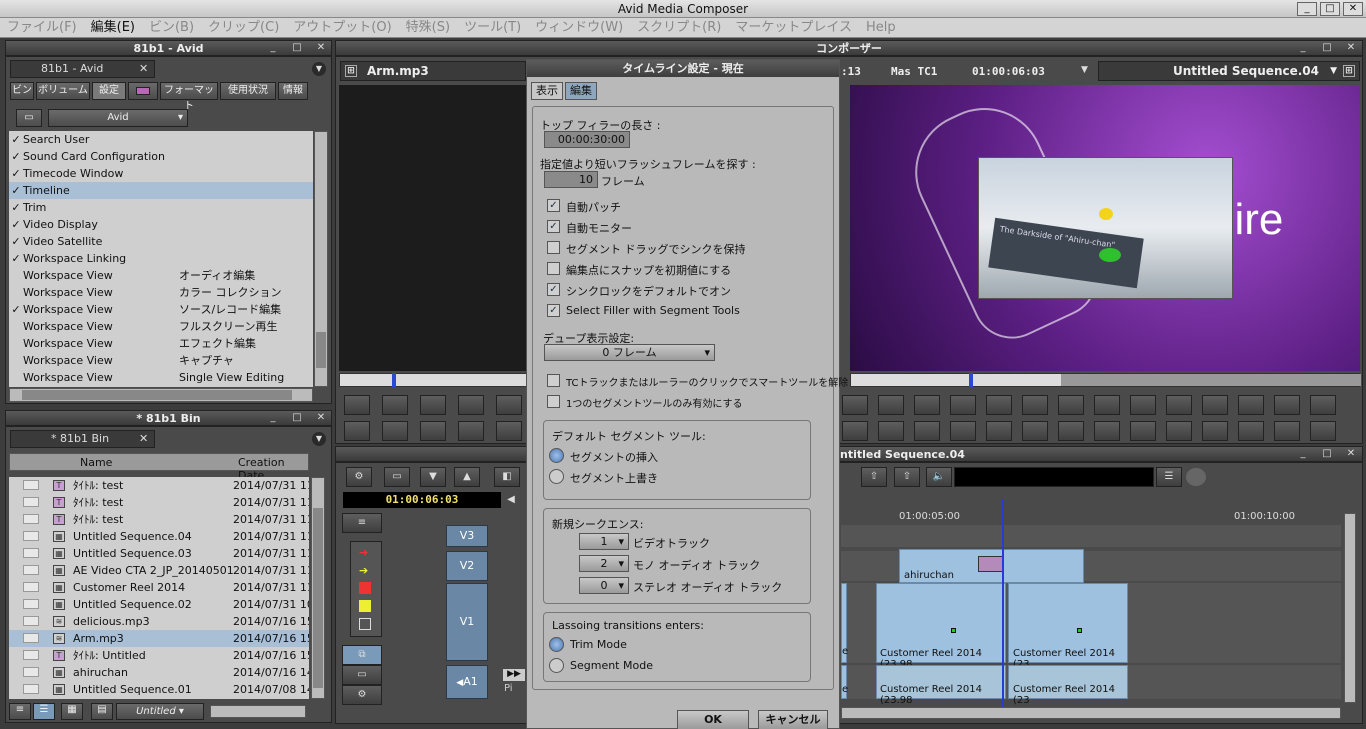 This screenshot has height=729, width=1366. Describe the element at coordinates (891, 405) in the screenshot. I see `overwrite-button` at that location.